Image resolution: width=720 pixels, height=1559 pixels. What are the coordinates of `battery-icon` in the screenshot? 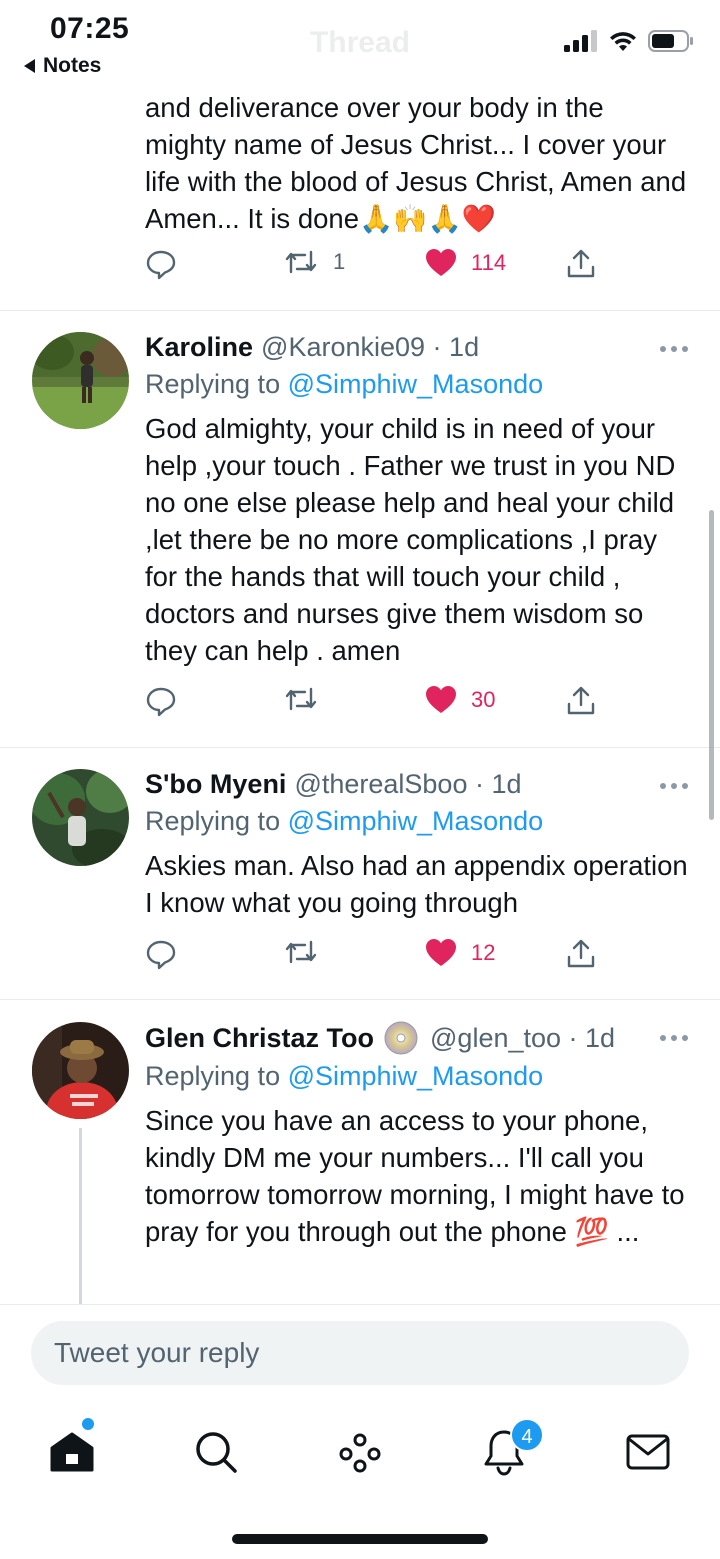 It's located at (670, 41).